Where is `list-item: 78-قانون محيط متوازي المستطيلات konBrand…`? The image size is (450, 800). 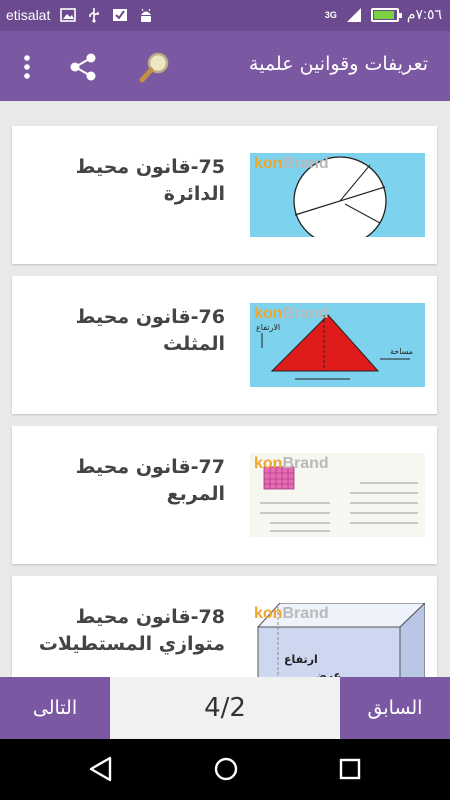 list-item: 78-قانون محيط متوازي المستطيلات konBrand… is located at coordinates (224, 626).